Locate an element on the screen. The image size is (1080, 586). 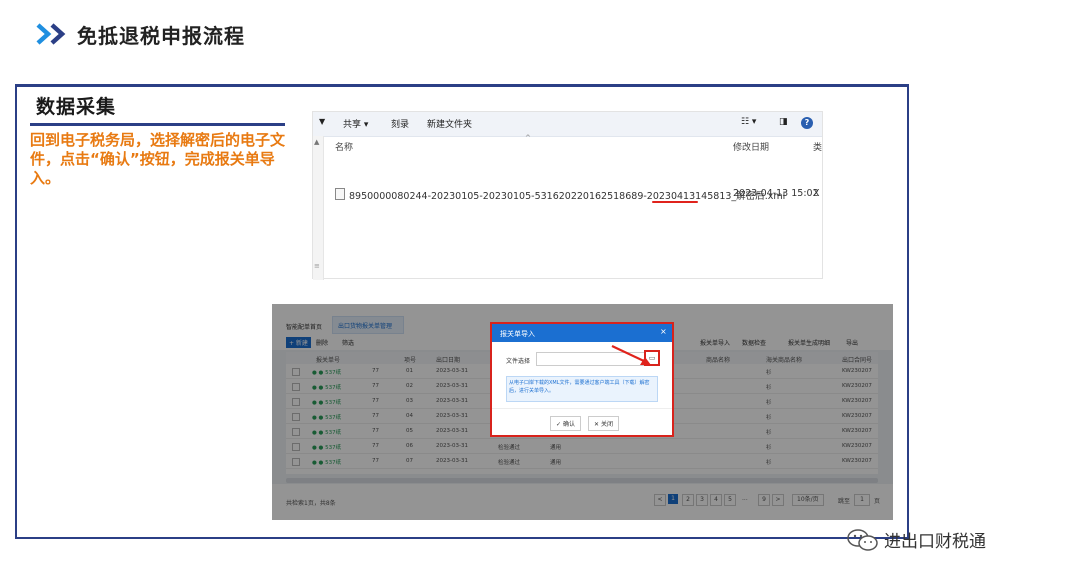
file-modified-date: 2023-04-13 15:02 is located at coordinates (776, 193).